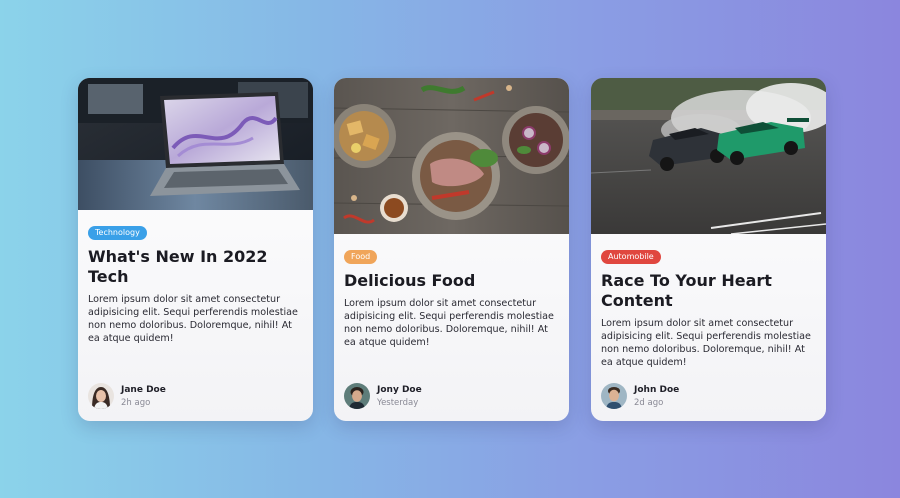 Image resolution: width=900 pixels, height=498 pixels. What do you see at coordinates (361, 257) in the screenshot?
I see `category-tag: Food` at bounding box center [361, 257].